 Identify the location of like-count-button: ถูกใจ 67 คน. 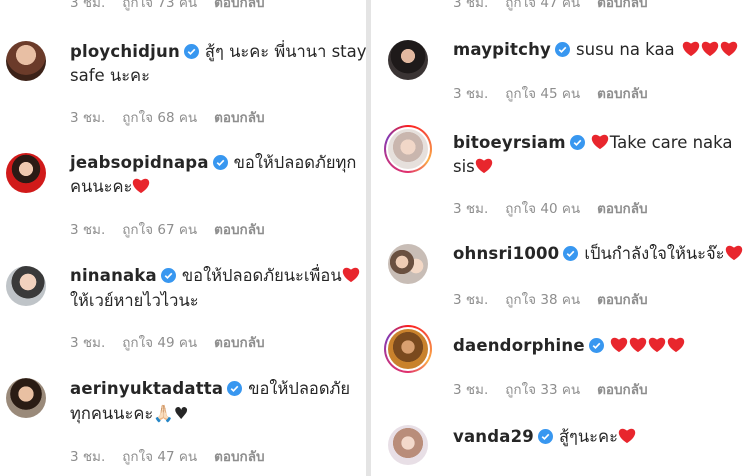
(159, 230).